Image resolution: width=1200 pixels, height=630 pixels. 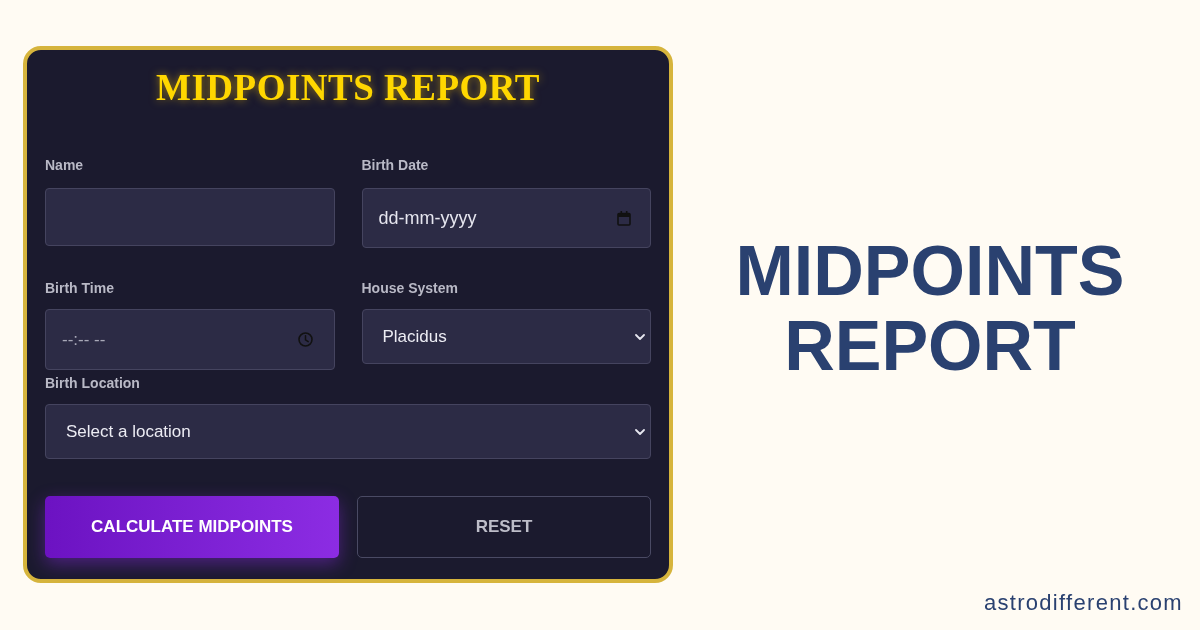 What do you see at coordinates (409, 288) in the screenshot?
I see `field-label: House System` at bounding box center [409, 288].